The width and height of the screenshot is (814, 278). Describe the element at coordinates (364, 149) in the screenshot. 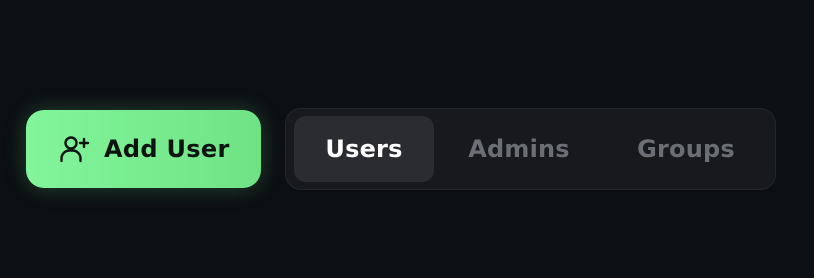

I see `tab-users: Users` at that location.